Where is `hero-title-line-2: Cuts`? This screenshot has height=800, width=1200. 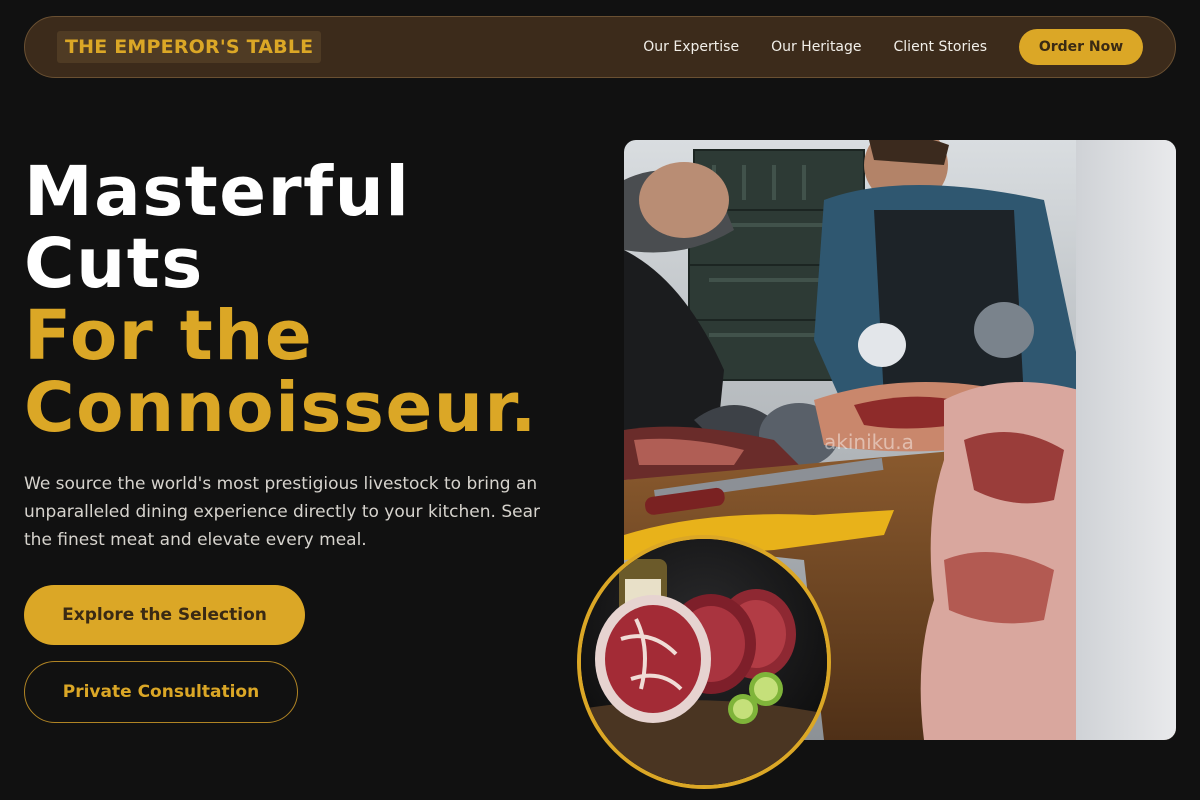 hero-title-line-2: Cuts is located at coordinates (114, 264).